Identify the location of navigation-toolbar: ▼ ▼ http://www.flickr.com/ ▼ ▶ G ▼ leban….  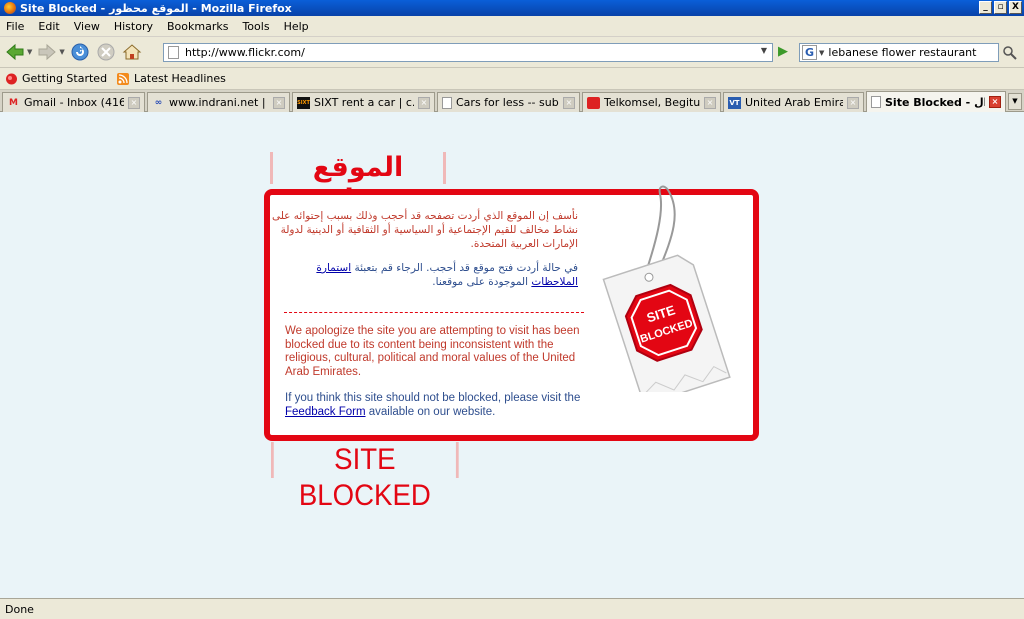
(512, 52).